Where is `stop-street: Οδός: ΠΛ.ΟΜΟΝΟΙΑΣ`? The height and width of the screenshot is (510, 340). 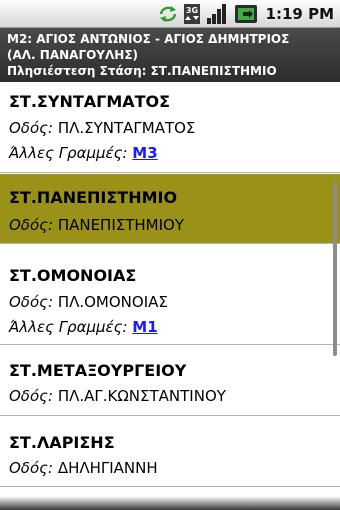 stop-street: Οδός: ΠΛ.ΟΜΟΝΟΙΑΣ is located at coordinates (88, 302).